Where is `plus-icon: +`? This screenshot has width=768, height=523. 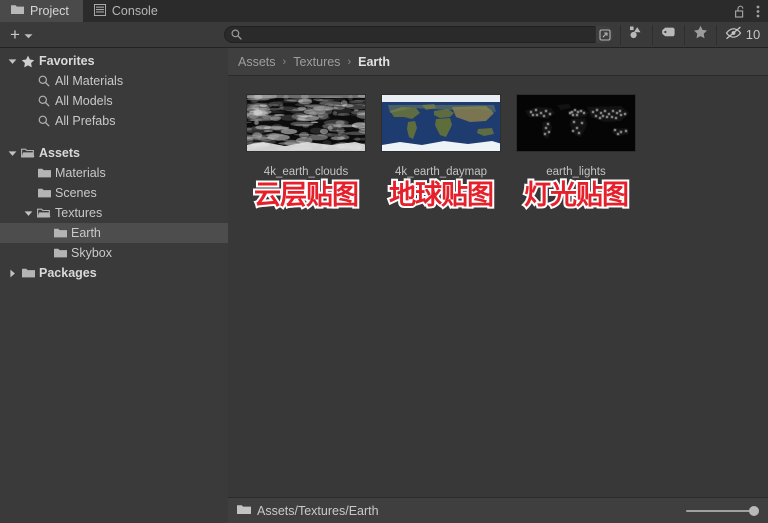
plus-icon: + is located at coordinates (15, 34).